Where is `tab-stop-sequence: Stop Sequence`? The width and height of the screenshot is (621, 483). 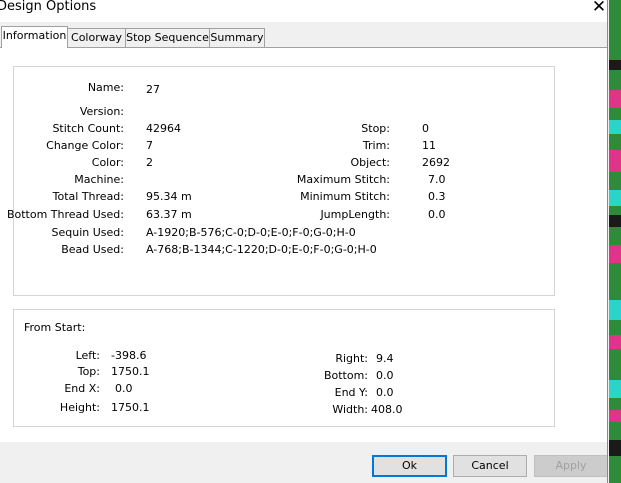
tab-stop-sequence: Stop Sequence is located at coordinates (167, 37).